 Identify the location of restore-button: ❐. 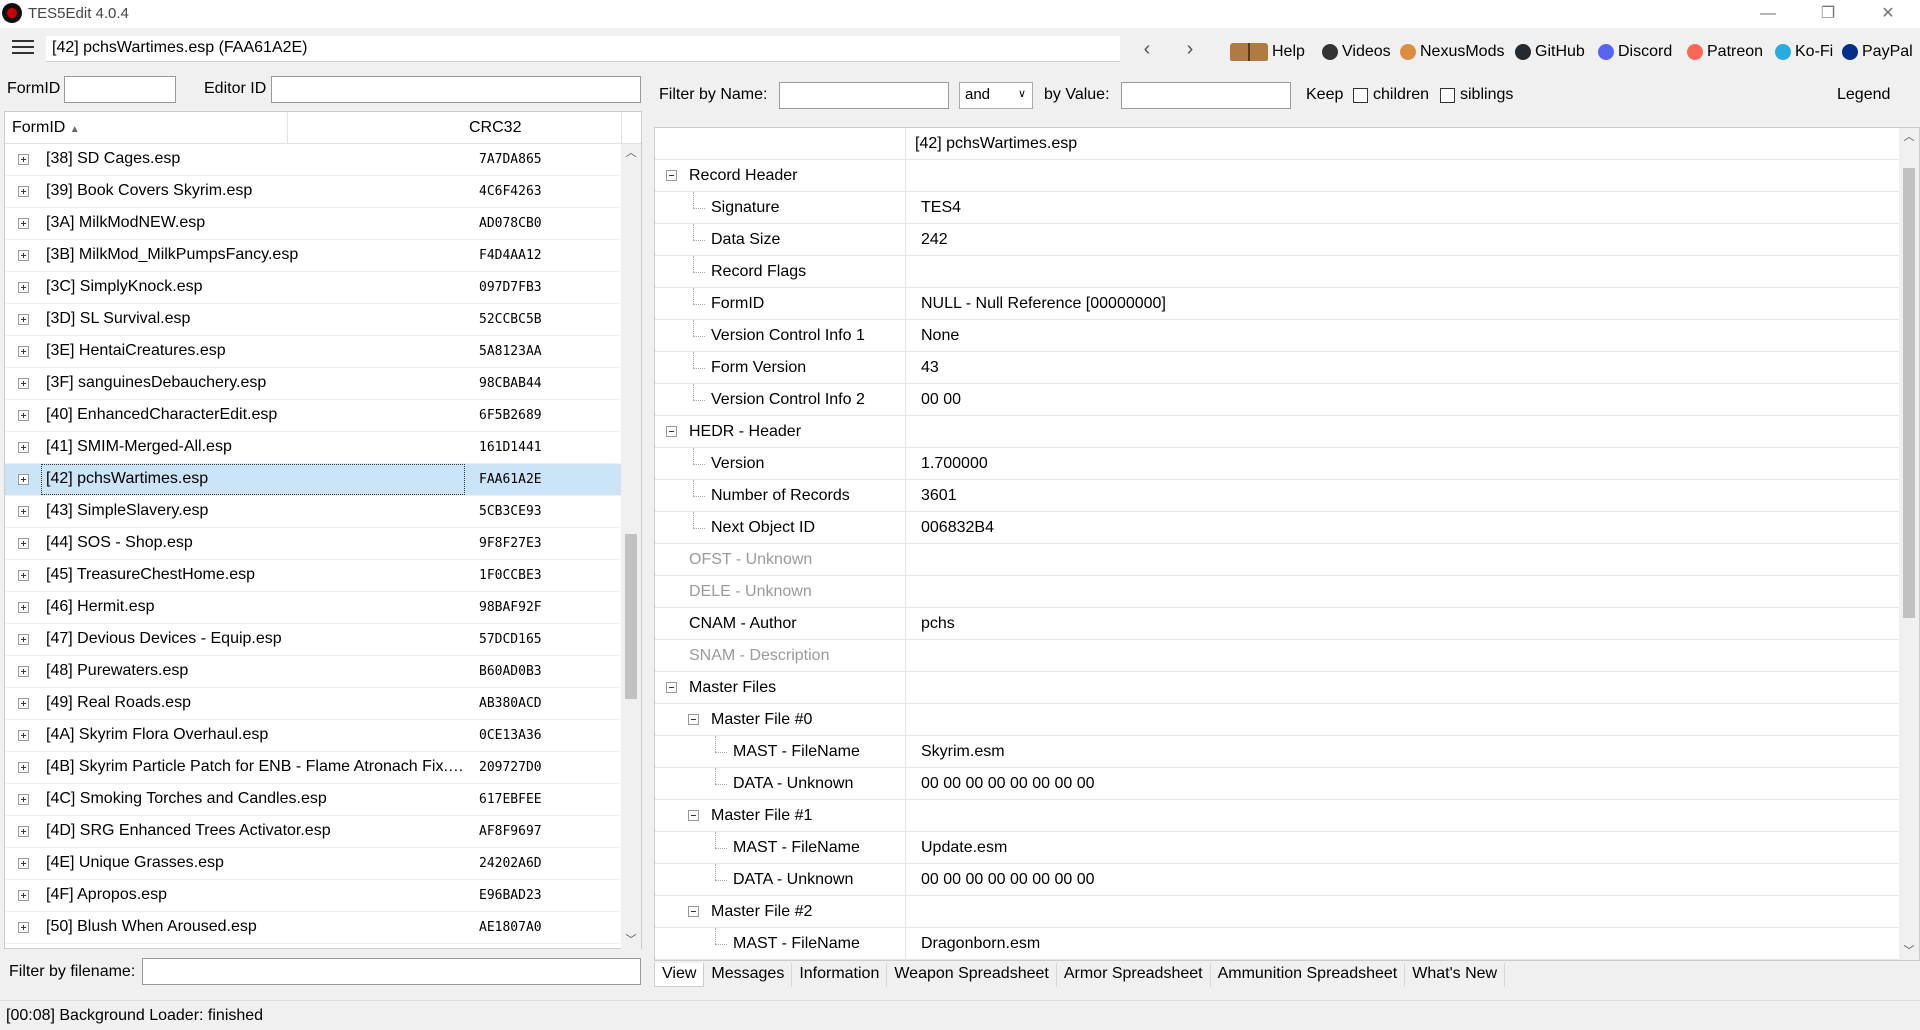
(1828, 14).